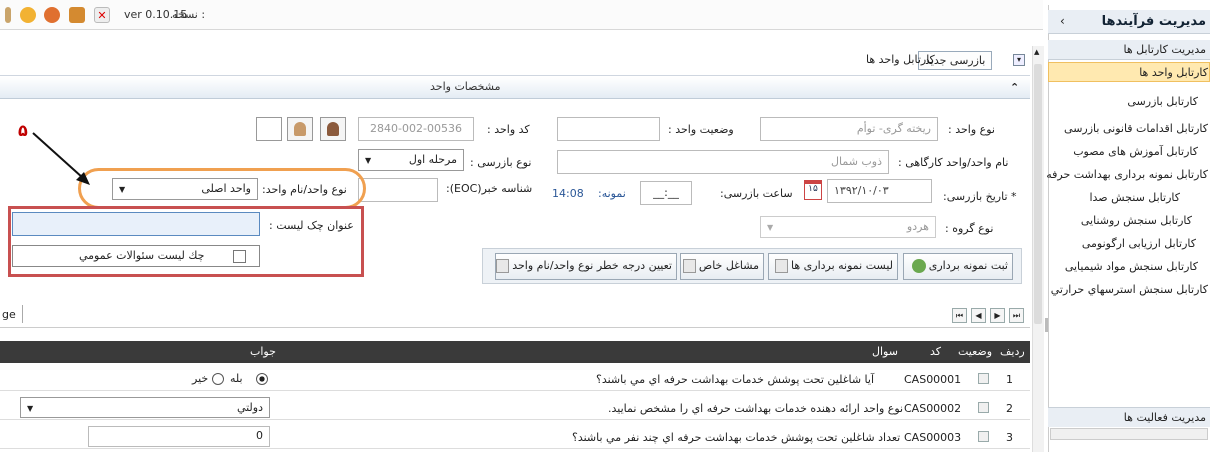 This screenshot has height=452, width=1210. I want to click on workshop-name-field: ذوب شمال, so click(723, 162).